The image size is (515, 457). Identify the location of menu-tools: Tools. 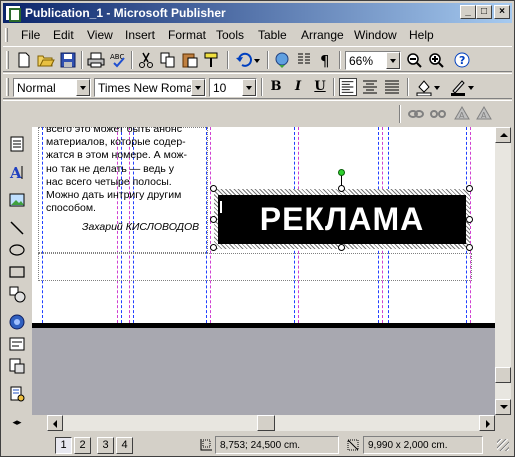
(230, 35).